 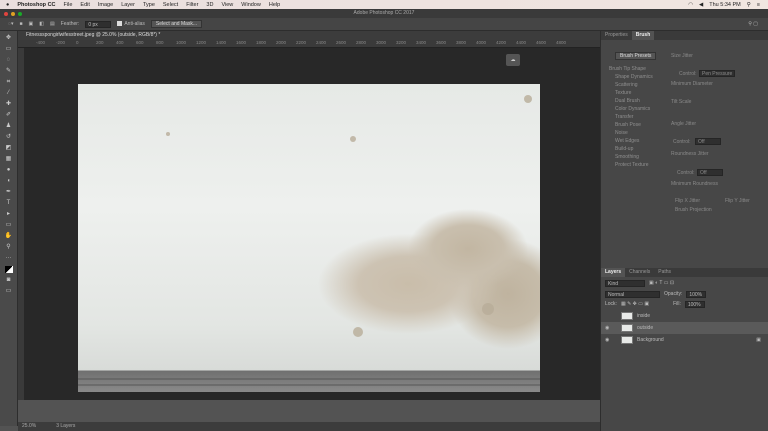 What do you see at coordinates (717, 73) in the screenshot?
I see `control-select: Pen Pressure` at bounding box center [717, 73].